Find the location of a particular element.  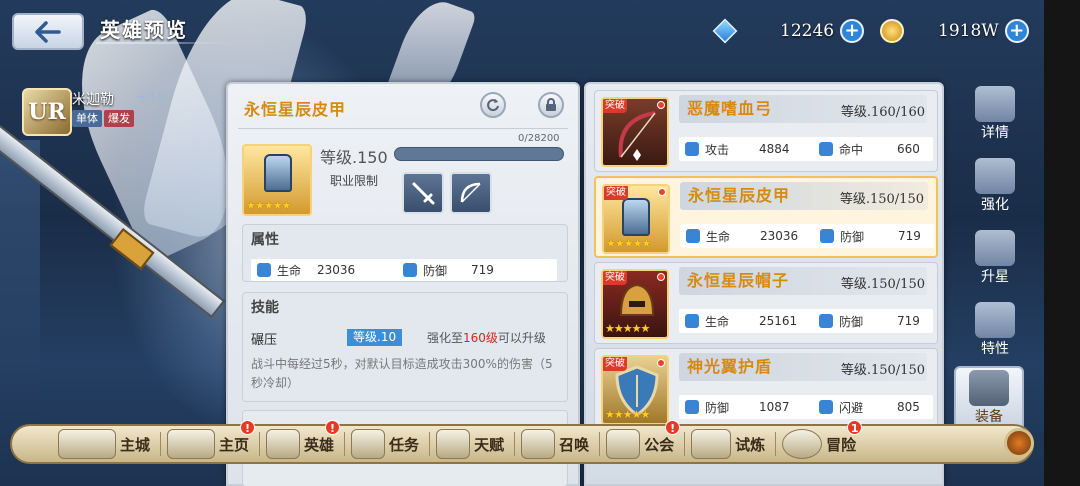

nav-home: 主页! is located at coordinates (210, 441).